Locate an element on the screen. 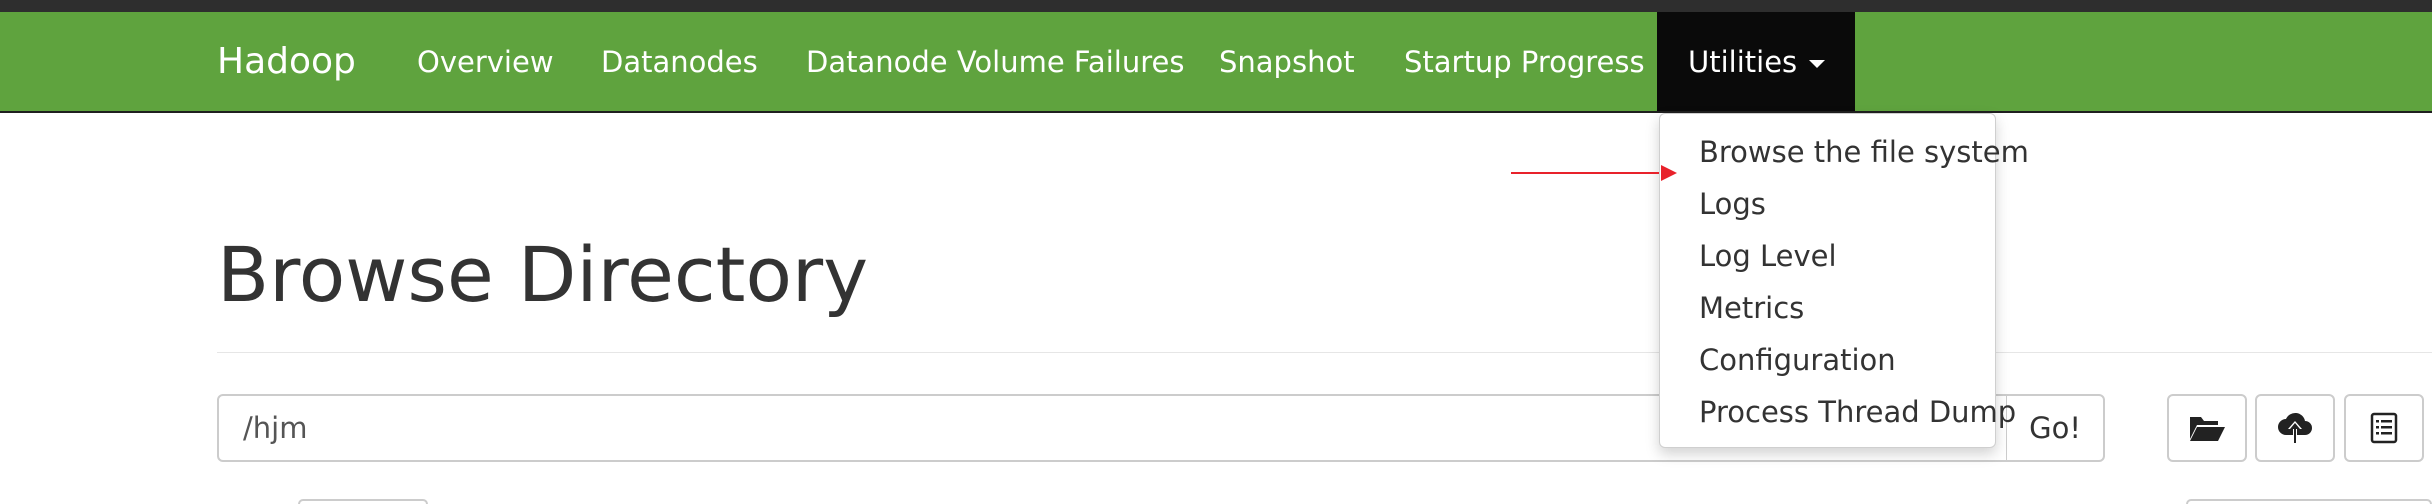 The width and height of the screenshot is (2432, 504). nav-overview: Overview is located at coordinates (485, 61).